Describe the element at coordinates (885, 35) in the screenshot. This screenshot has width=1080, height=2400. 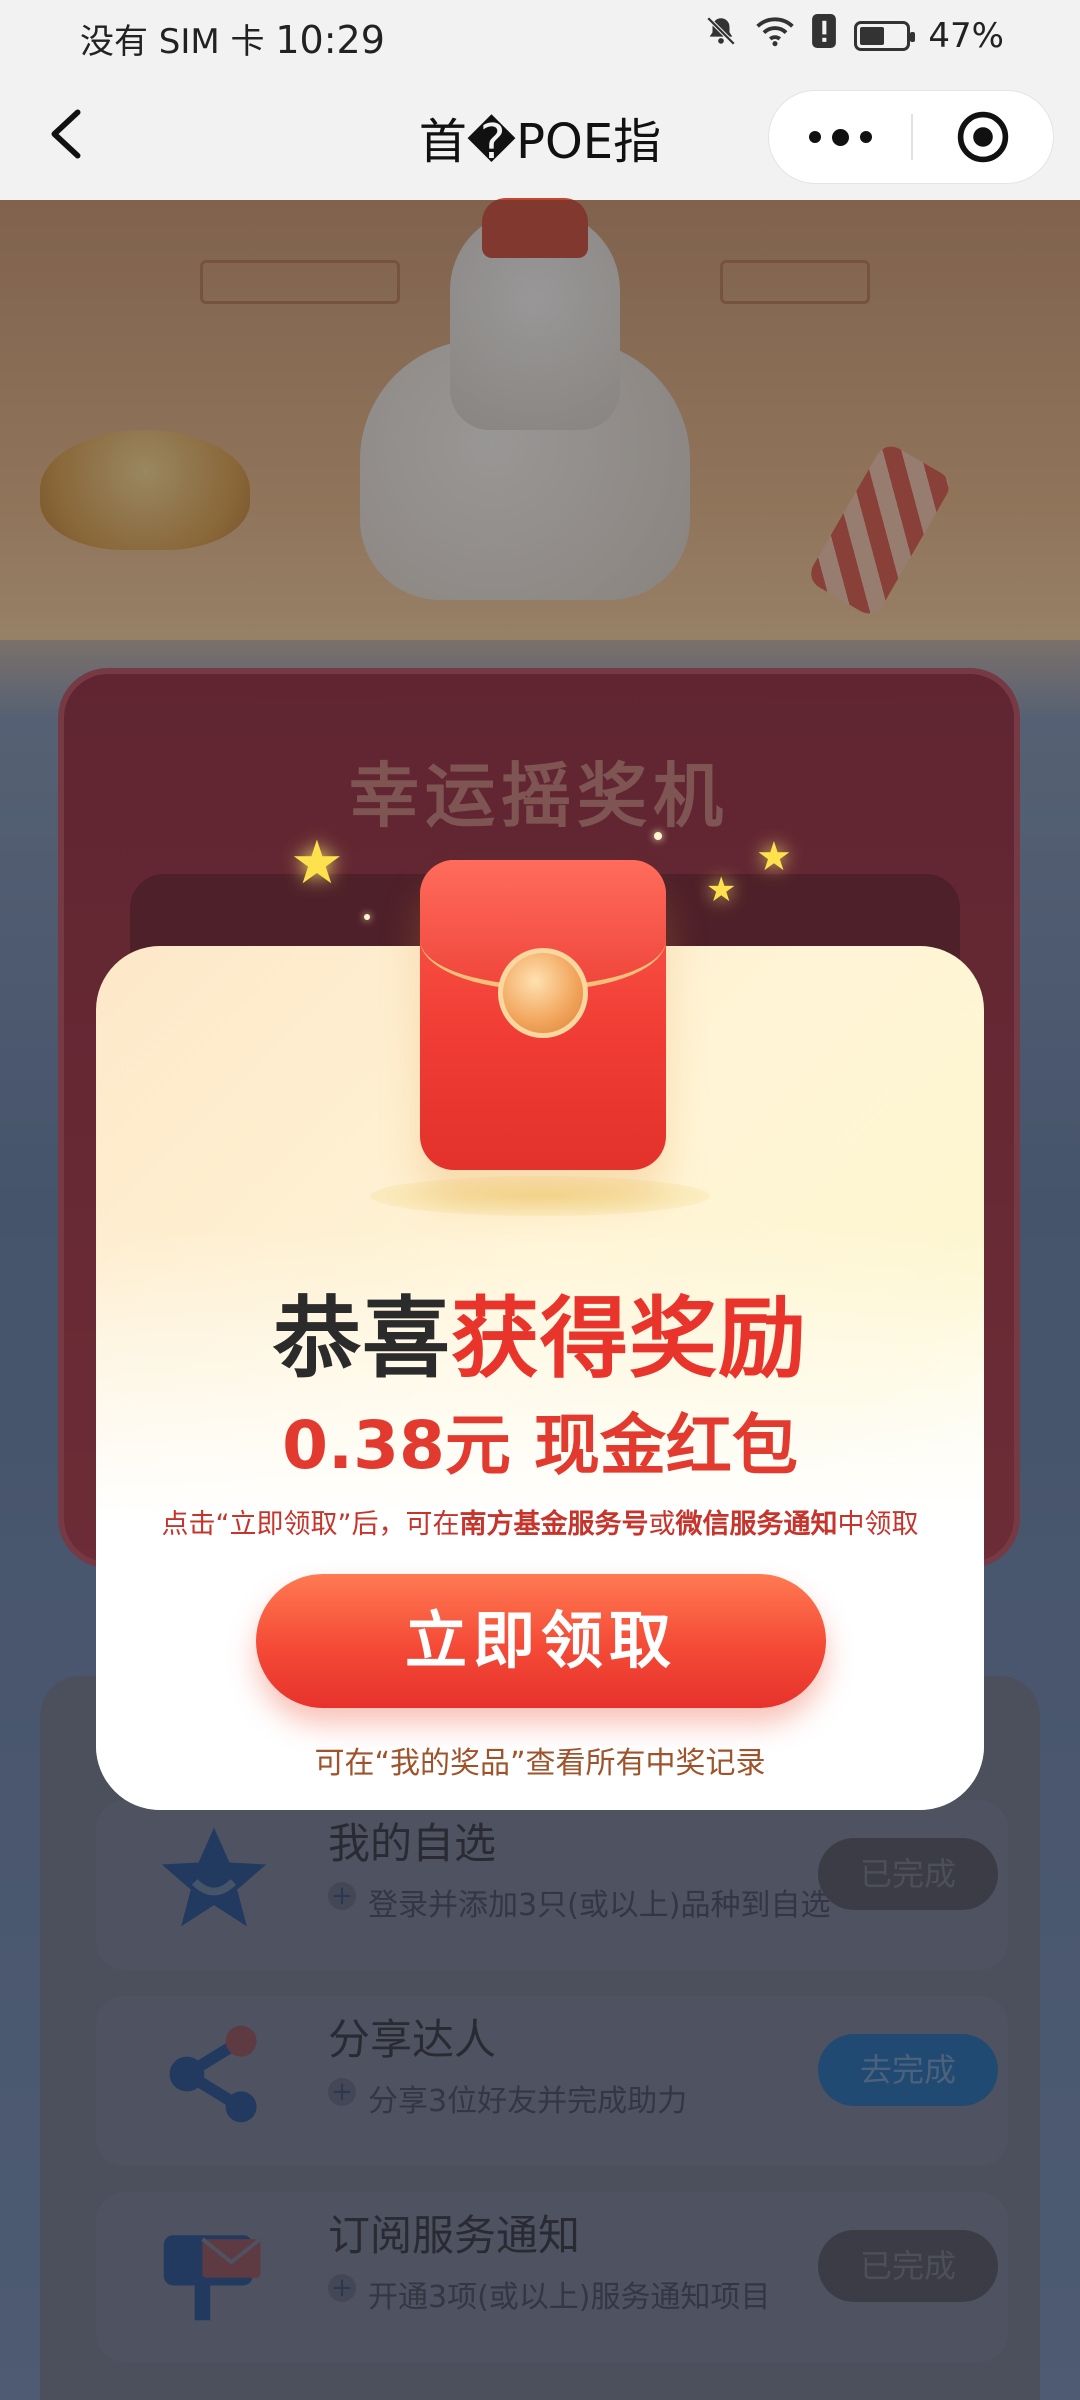
I see `battery-icon` at that location.